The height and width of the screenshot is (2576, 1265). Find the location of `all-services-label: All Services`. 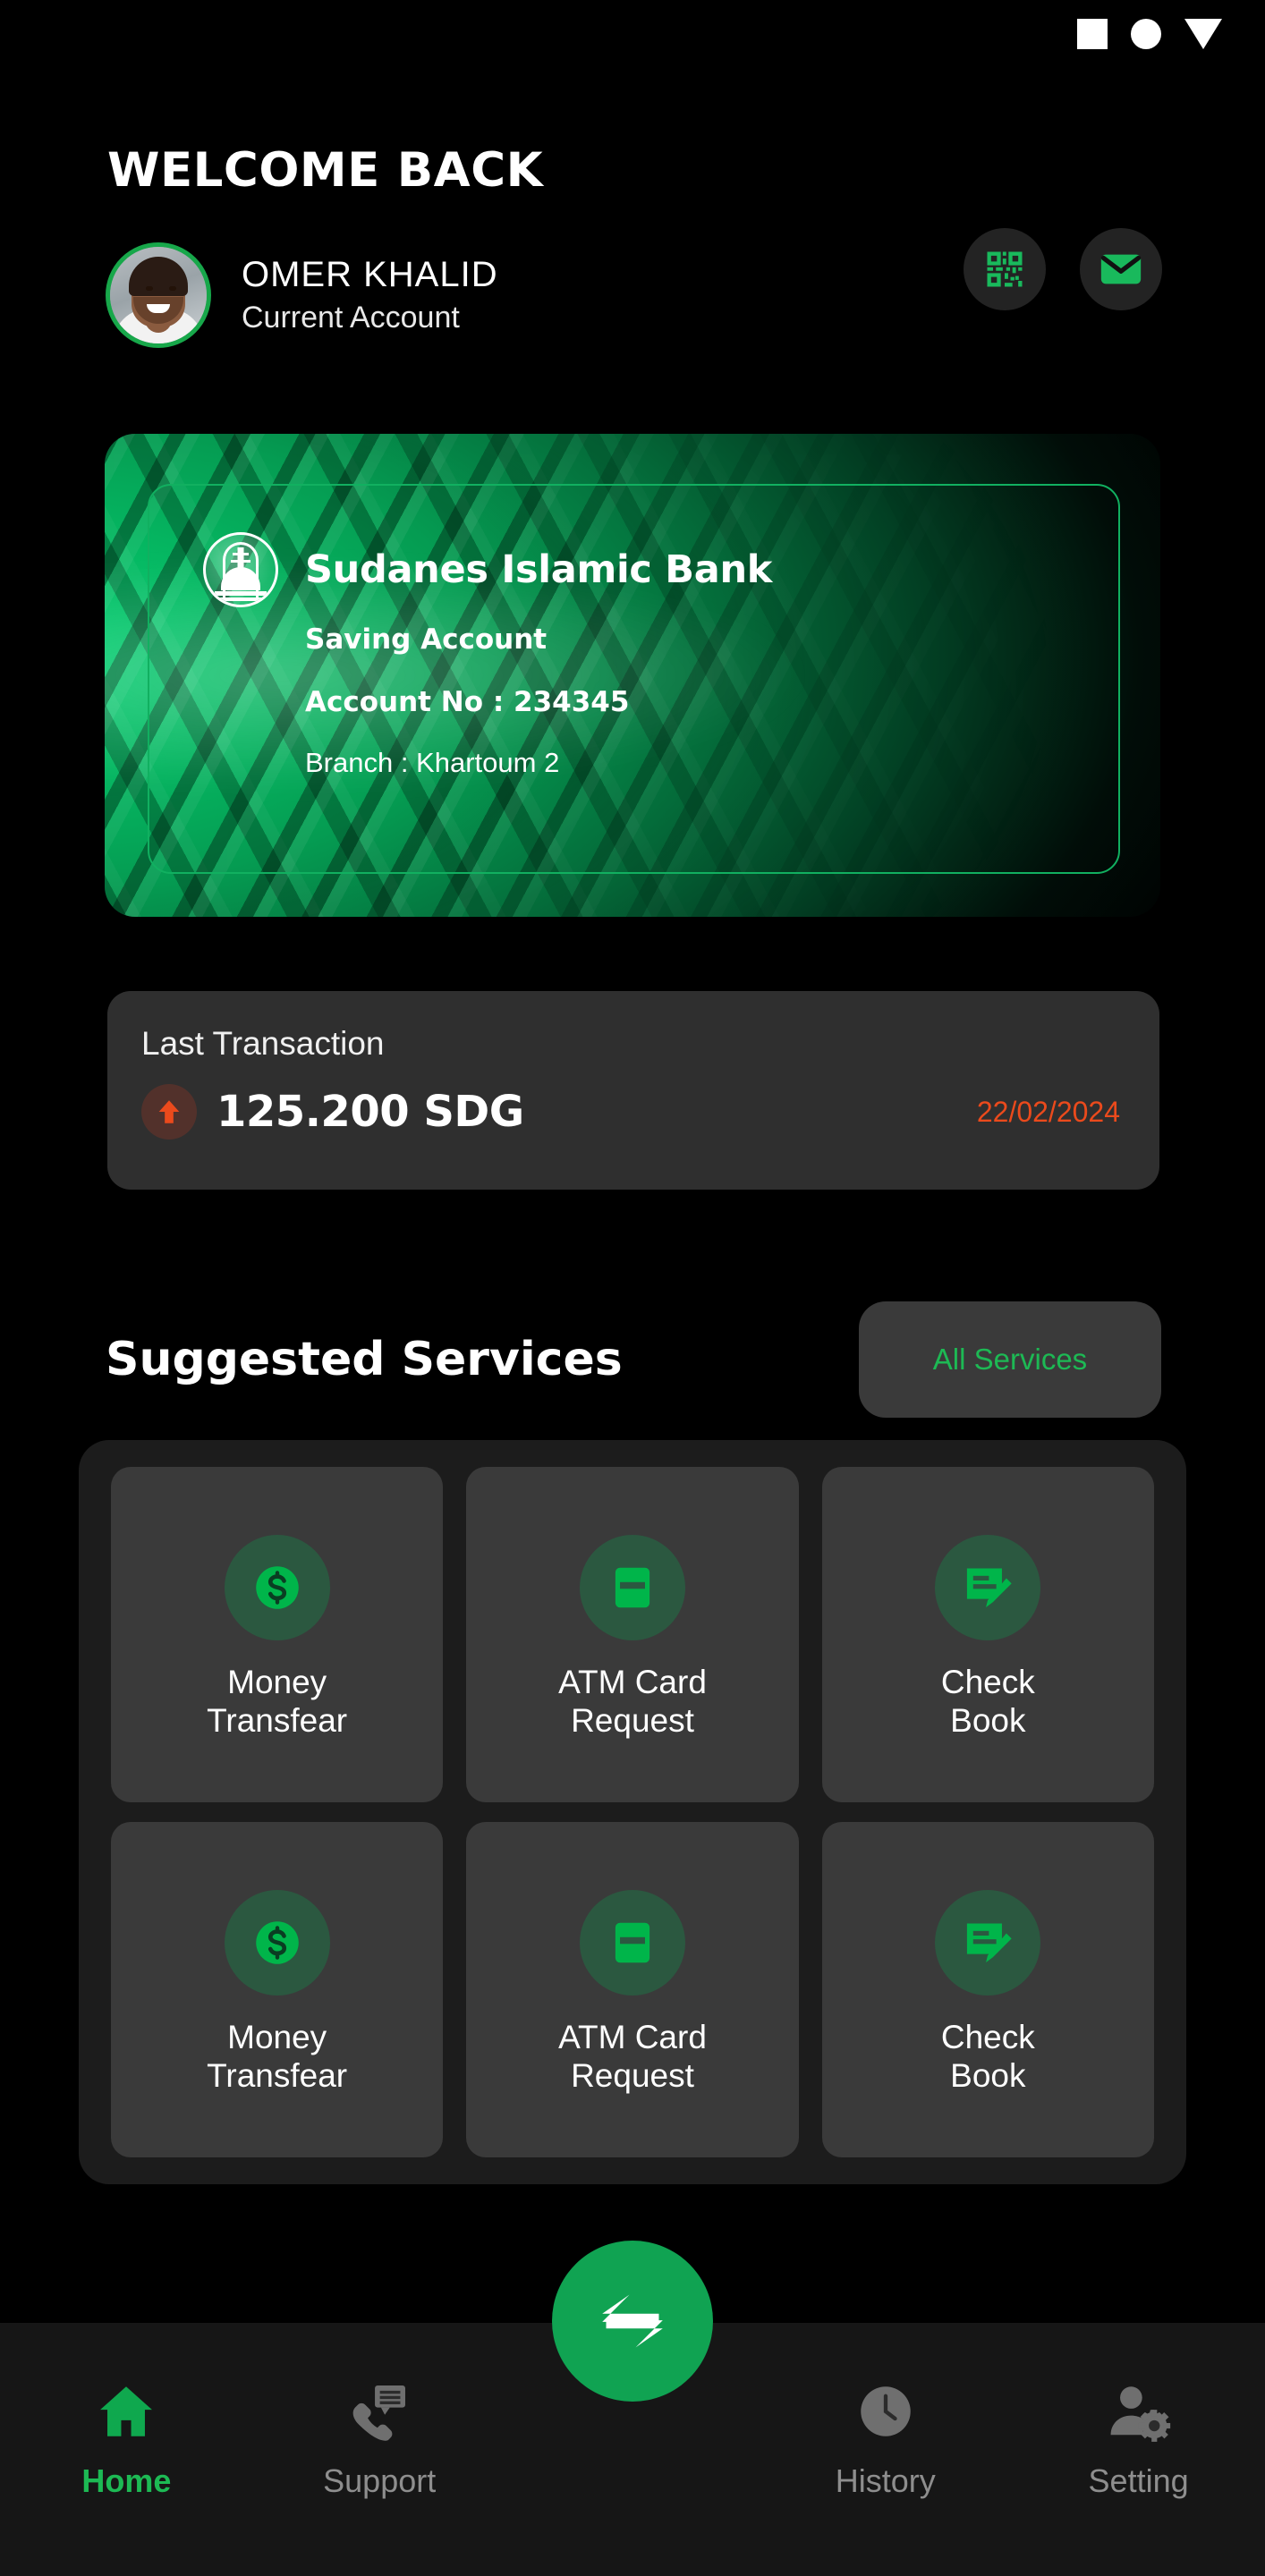

all-services-label: All Services is located at coordinates (1010, 1359).